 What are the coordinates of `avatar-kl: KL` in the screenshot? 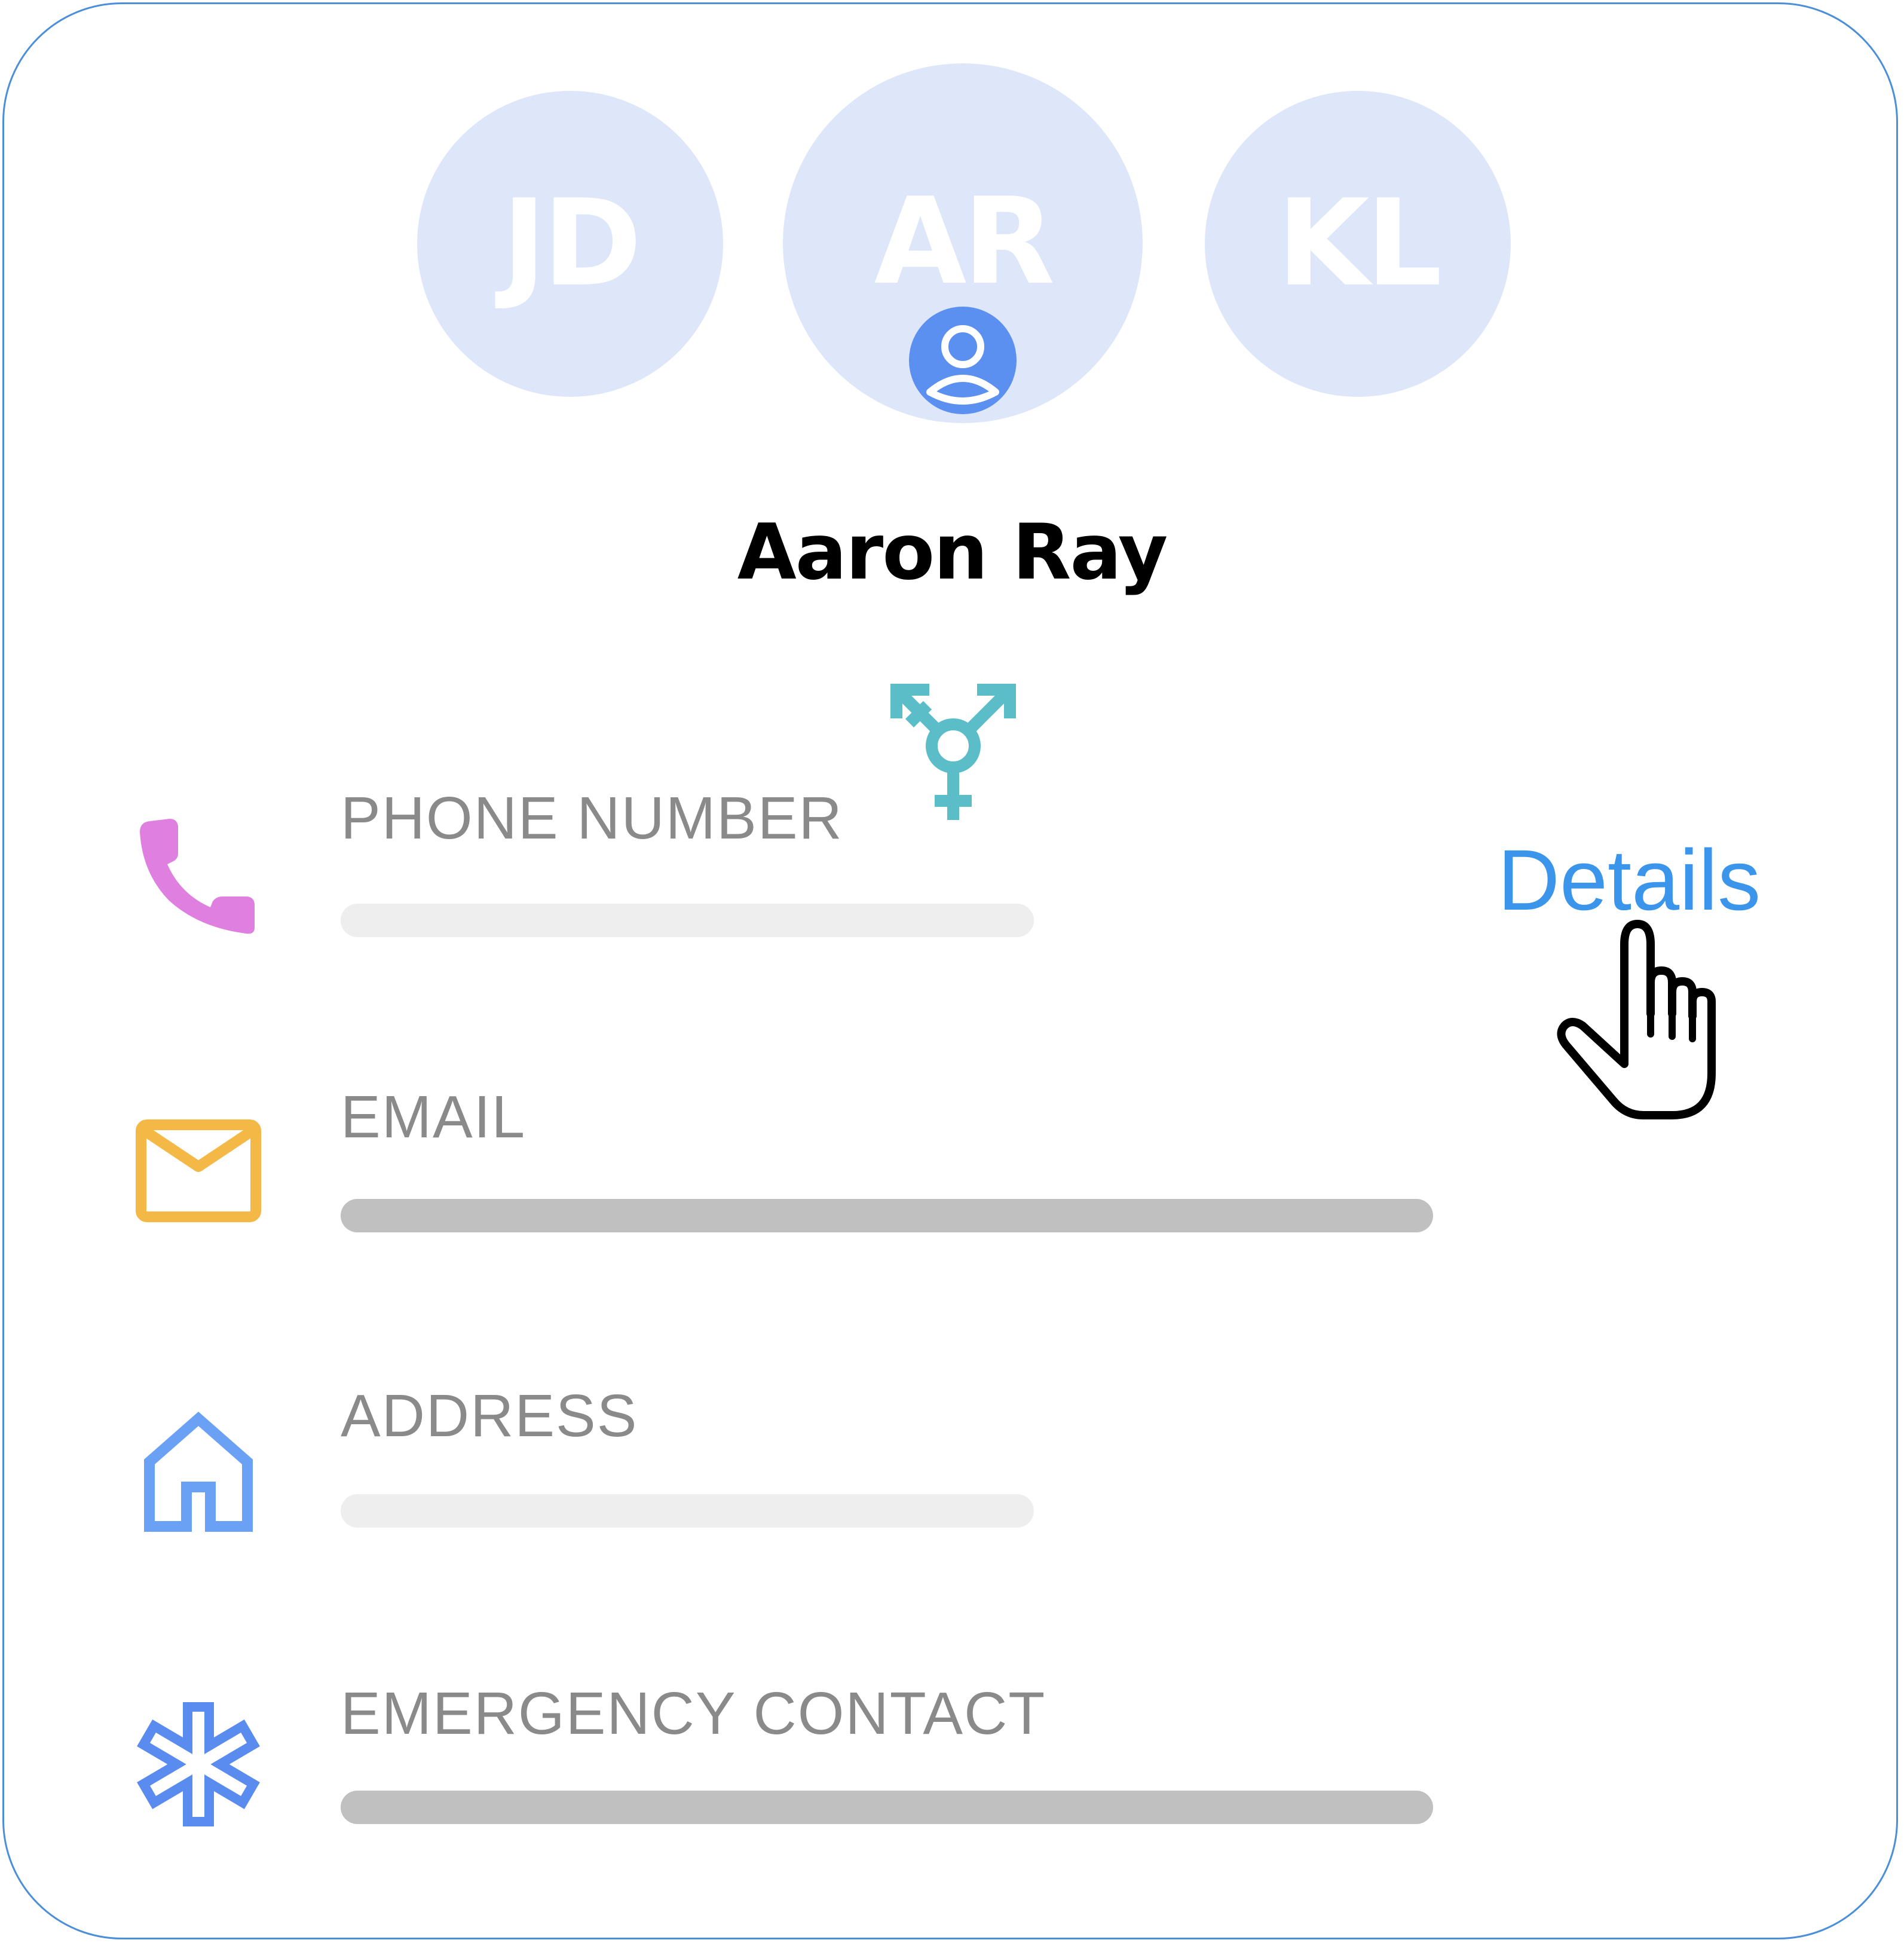 It's located at (1358, 244).